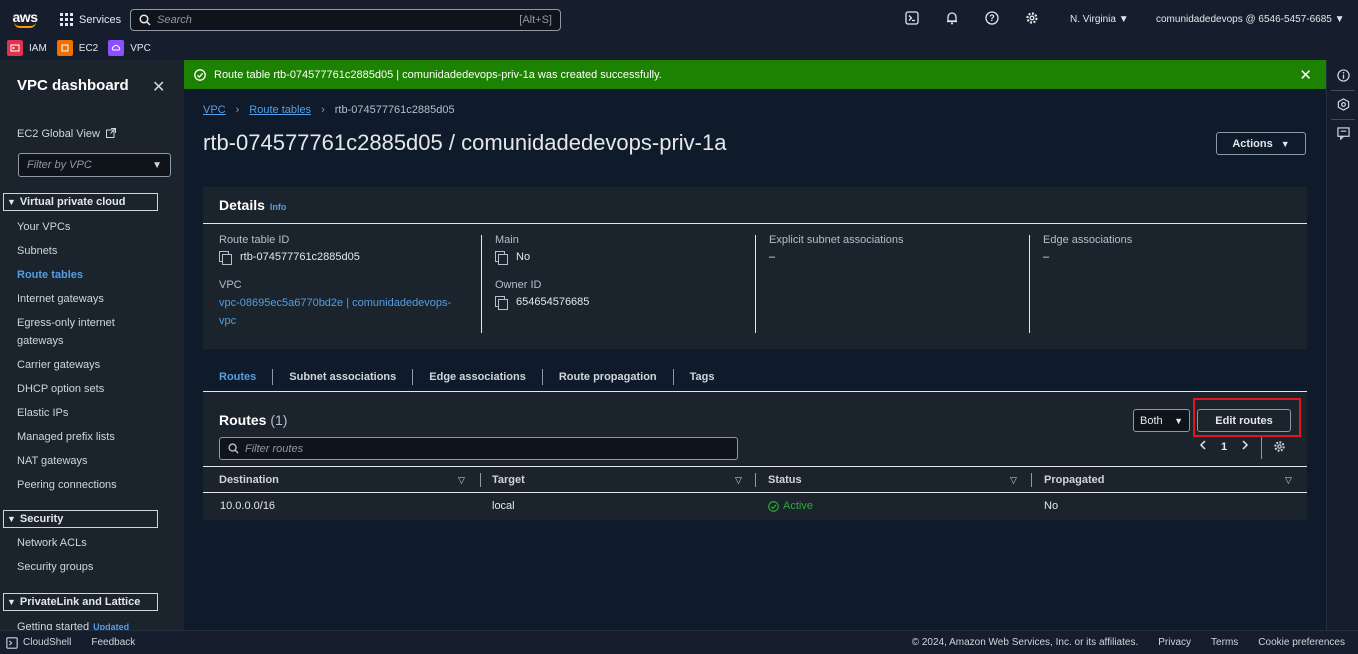 This screenshot has height=654, width=1358. I want to click on breadcrumb-route-tables: Route tables, so click(280, 110).